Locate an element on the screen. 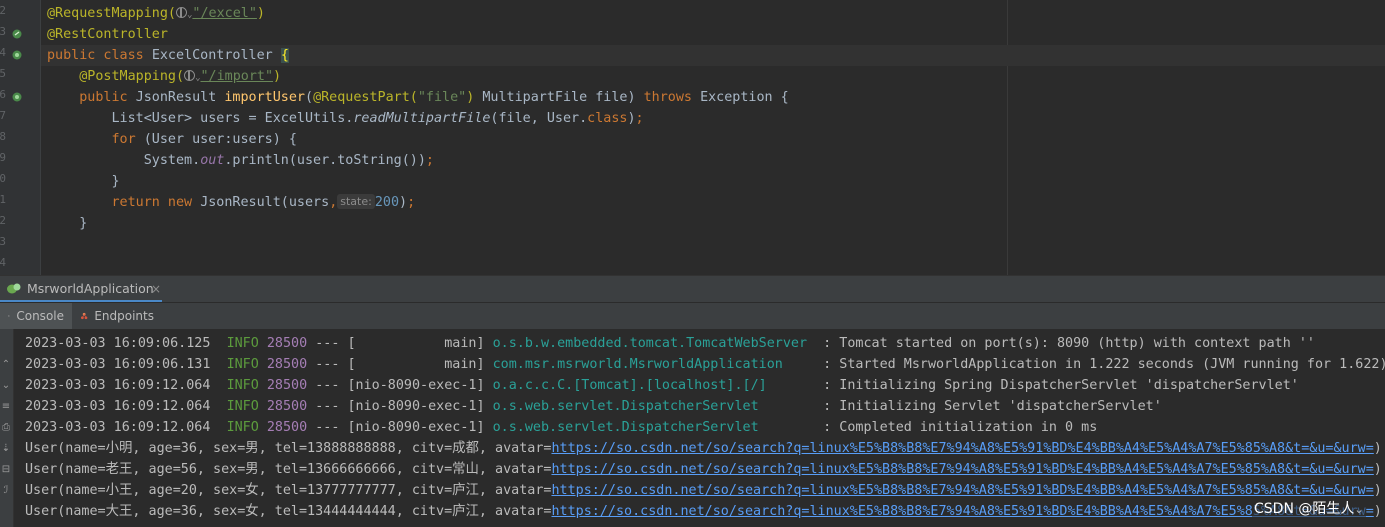 The image size is (1385, 527). code-token: (file, User. is located at coordinates (539, 118).